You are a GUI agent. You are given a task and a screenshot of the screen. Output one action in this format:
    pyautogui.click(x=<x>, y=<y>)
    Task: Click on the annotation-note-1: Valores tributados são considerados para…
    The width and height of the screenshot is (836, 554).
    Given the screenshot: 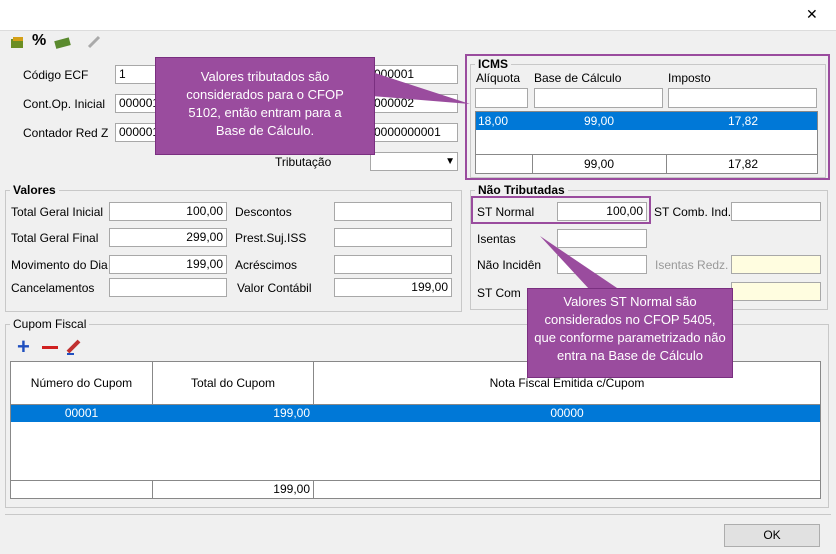 What is the action you would take?
    pyautogui.click(x=265, y=106)
    